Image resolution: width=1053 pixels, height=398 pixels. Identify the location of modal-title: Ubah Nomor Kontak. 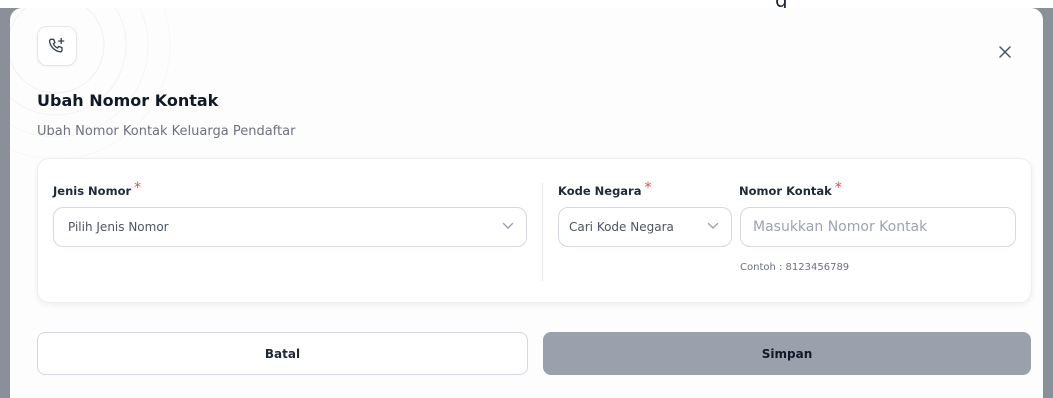
(128, 100).